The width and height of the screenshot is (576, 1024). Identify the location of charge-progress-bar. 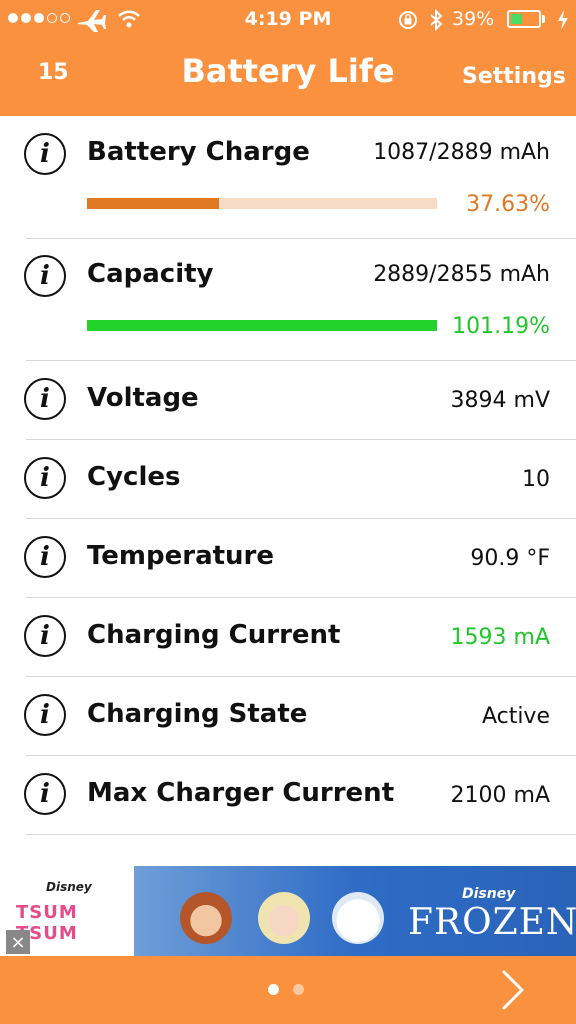
(262, 203).